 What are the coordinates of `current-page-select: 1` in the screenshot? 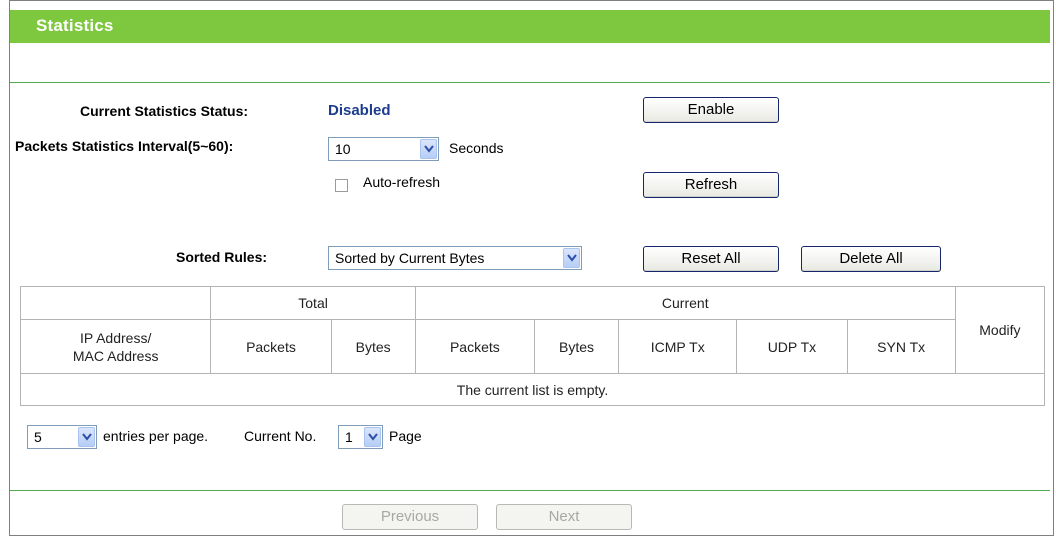 It's located at (360, 437).